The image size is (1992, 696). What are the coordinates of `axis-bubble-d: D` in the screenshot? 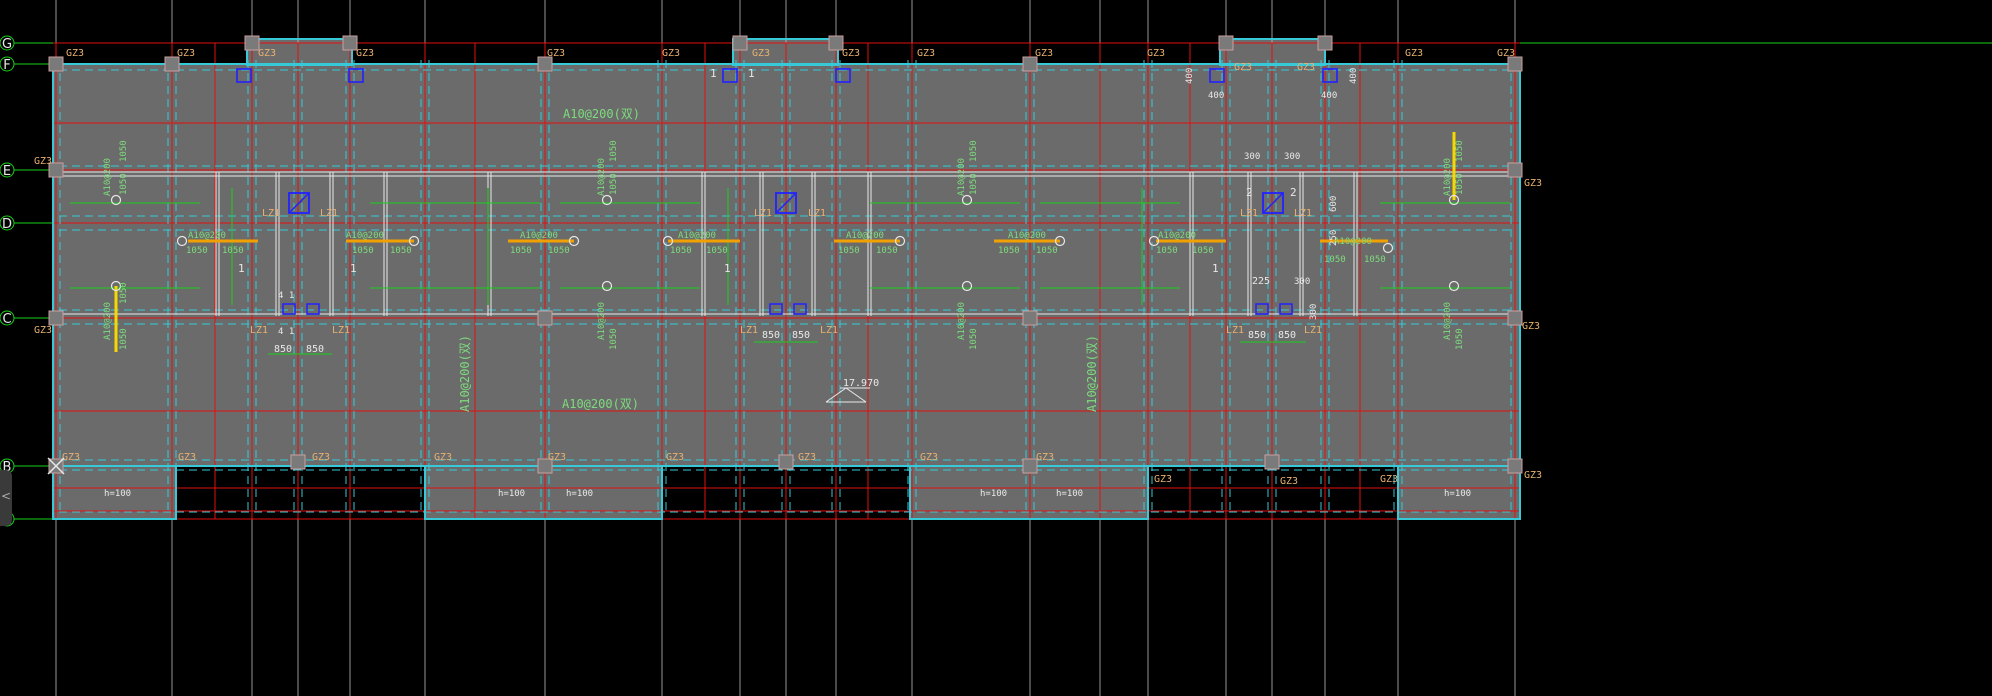 It's located at (7, 223).